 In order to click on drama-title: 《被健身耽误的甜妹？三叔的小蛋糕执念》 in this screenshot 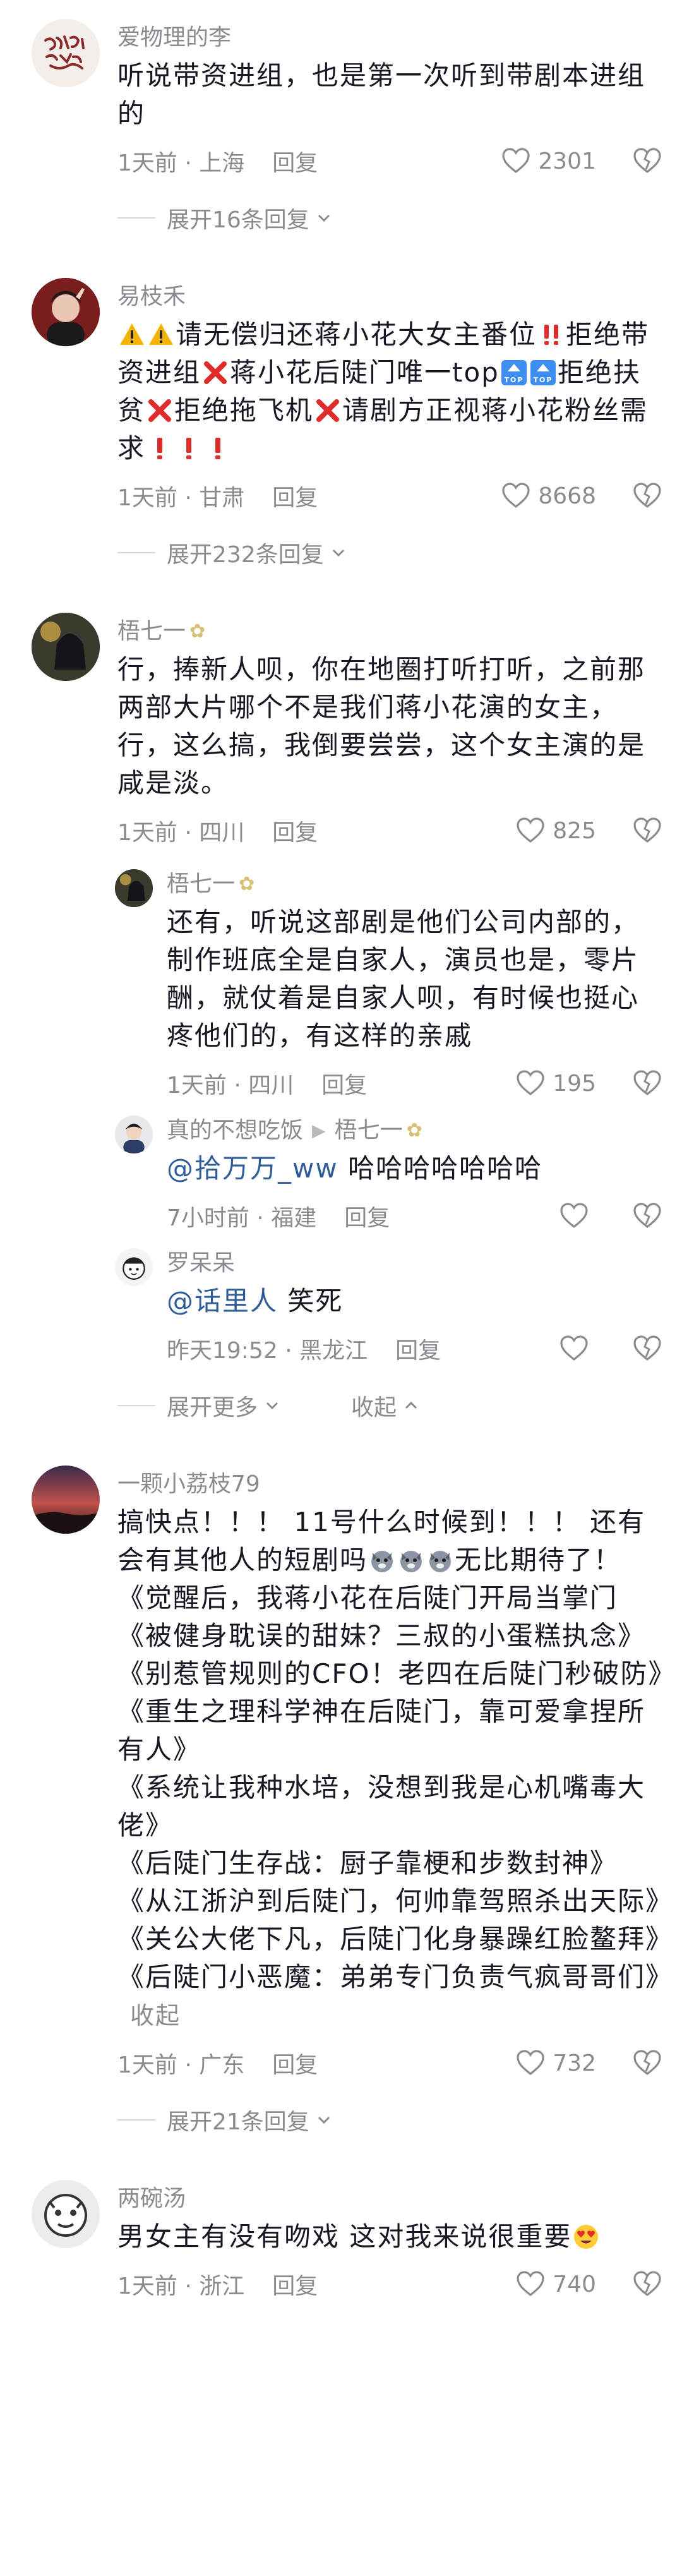, I will do `click(381, 1635)`.